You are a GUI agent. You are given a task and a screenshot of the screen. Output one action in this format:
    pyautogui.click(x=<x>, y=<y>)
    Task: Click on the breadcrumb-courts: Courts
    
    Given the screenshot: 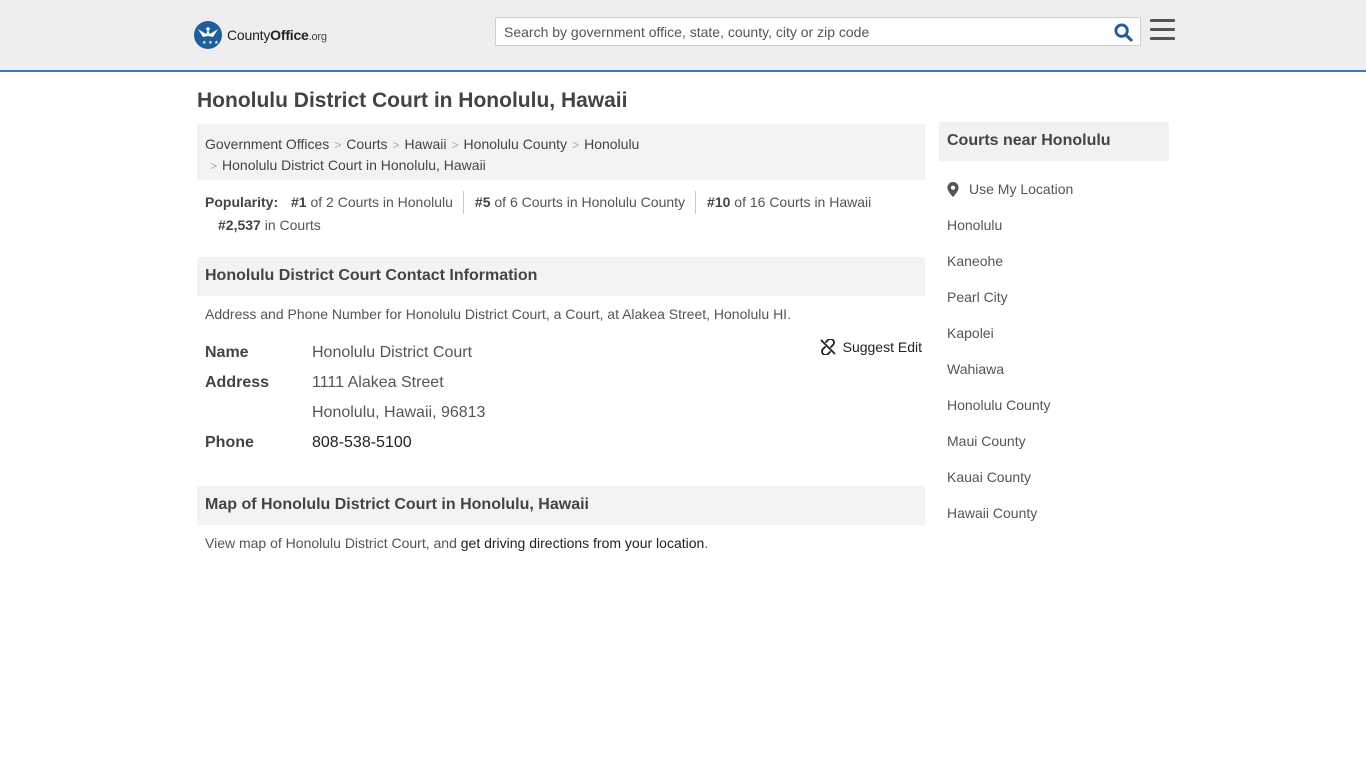 What is the action you would take?
    pyautogui.click(x=366, y=144)
    